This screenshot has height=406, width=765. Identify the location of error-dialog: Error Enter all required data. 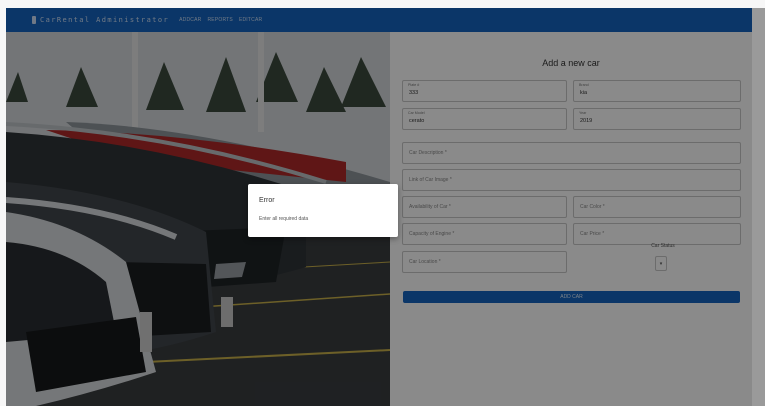
(323, 210).